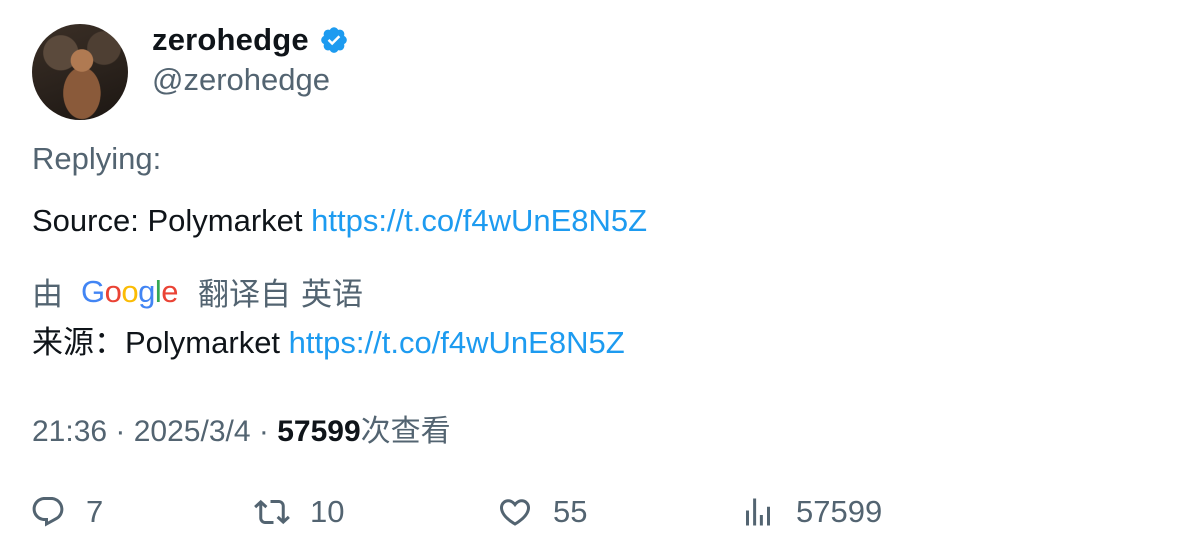  What do you see at coordinates (245, 294) in the screenshot?
I see `translated-from-label: 翻译自` at bounding box center [245, 294].